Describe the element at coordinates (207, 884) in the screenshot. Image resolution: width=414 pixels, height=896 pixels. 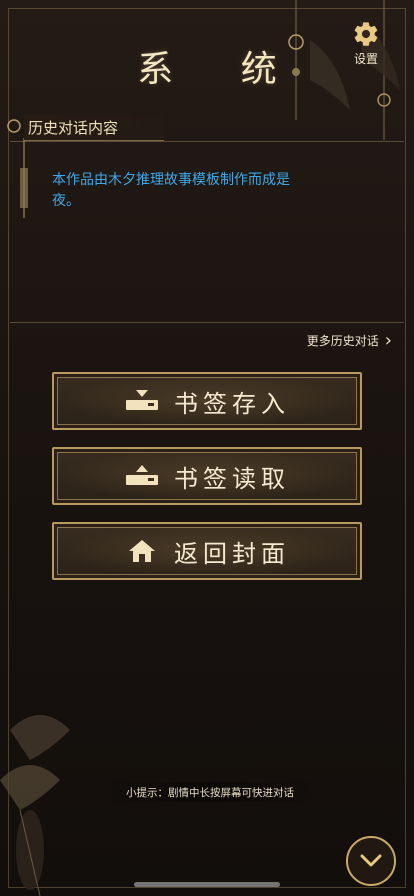
I see `home-indicator` at that location.